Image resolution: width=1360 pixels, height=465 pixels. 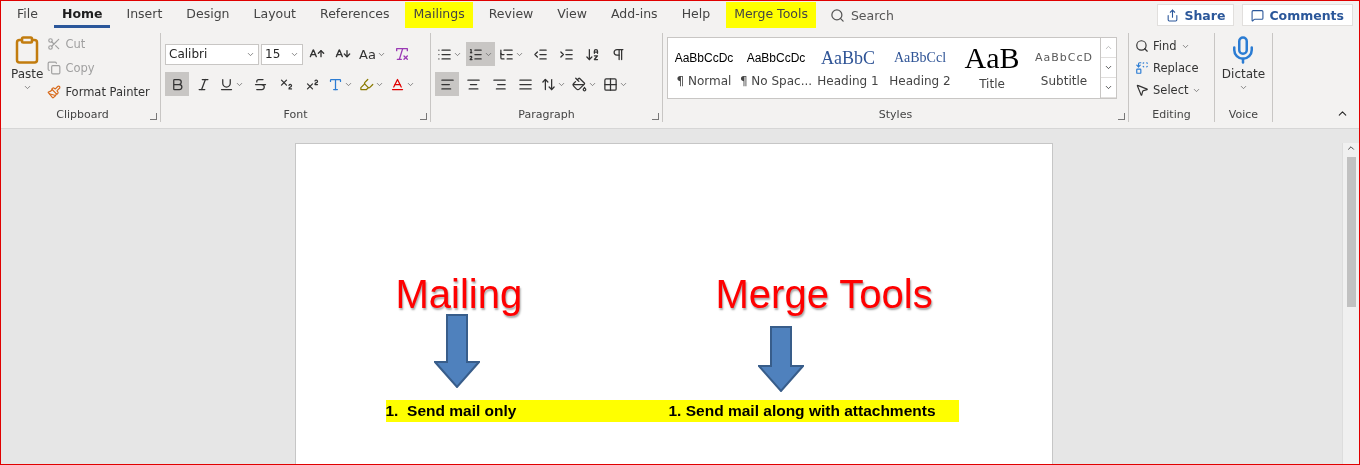 What do you see at coordinates (286, 84) in the screenshot?
I see `subscript-icon` at bounding box center [286, 84].